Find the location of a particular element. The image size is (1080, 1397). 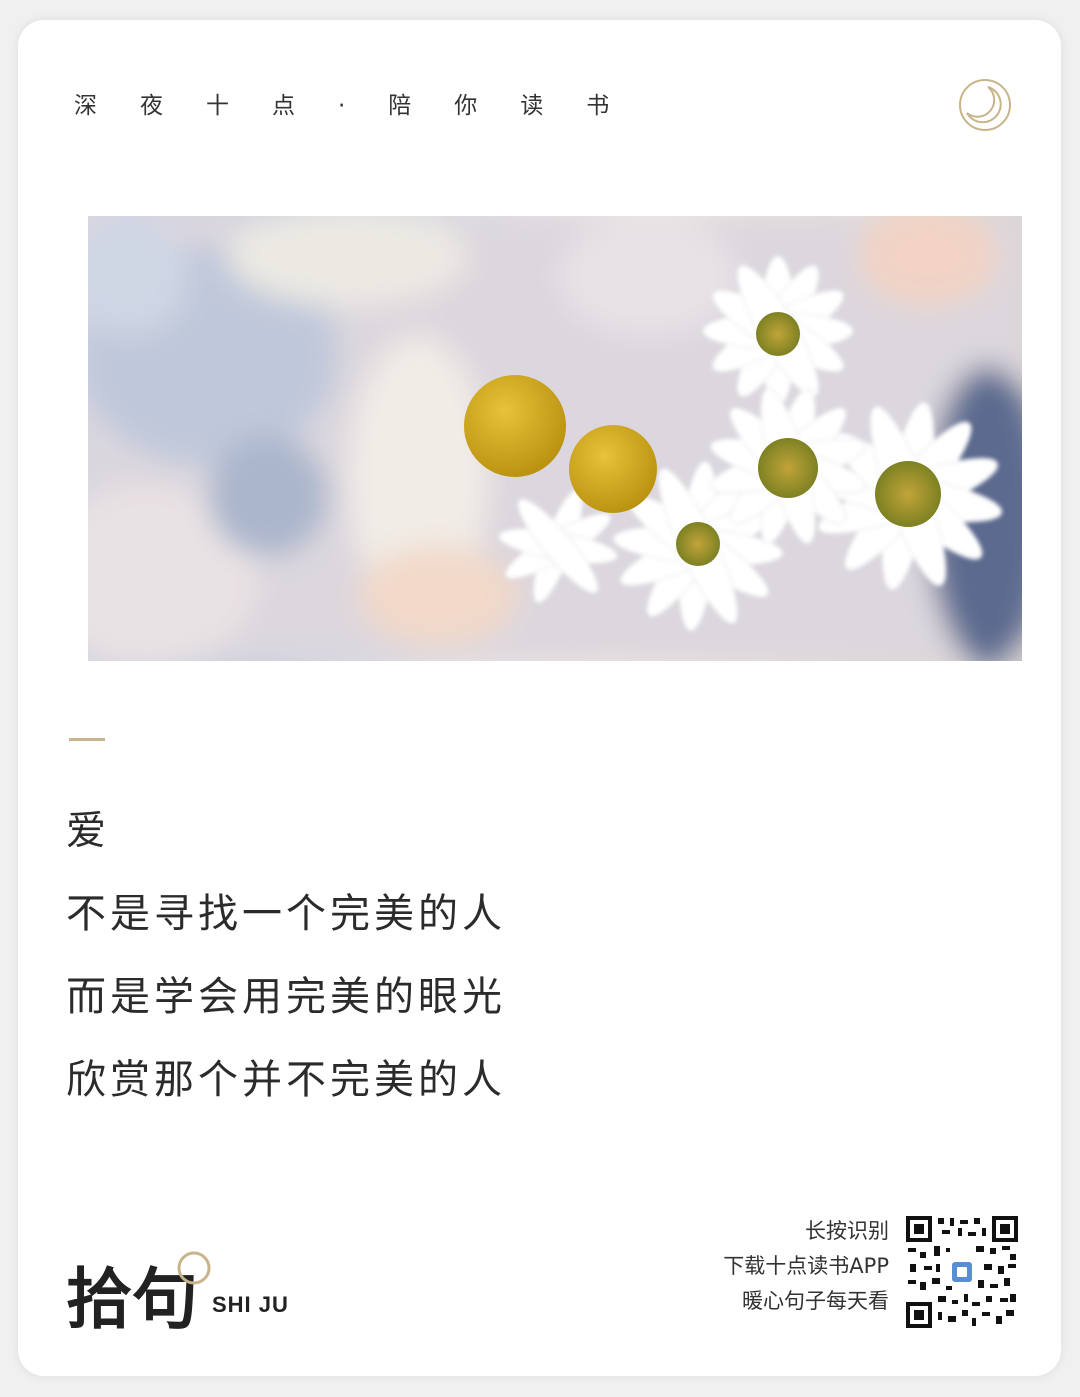

header-tagline: 深夜十点·陪你读书 is located at coordinates (363, 106).